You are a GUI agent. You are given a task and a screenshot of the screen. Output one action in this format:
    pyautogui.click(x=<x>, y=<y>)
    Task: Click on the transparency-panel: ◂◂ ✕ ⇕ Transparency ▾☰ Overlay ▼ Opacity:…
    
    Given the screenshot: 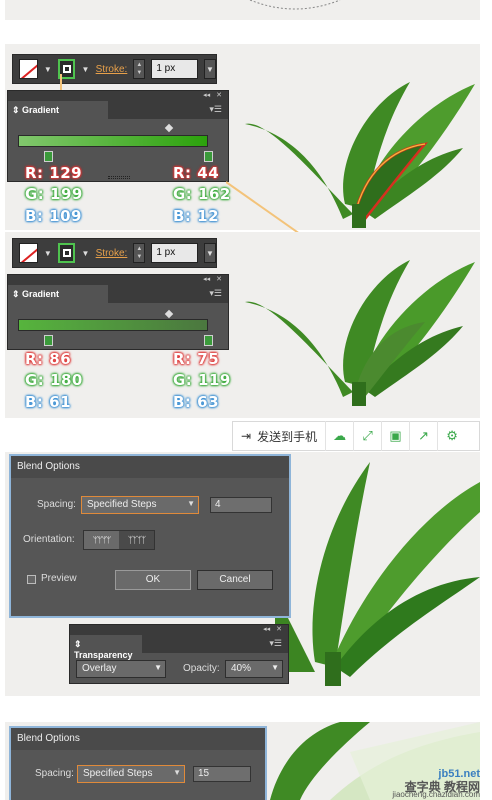 What is the action you would take?
    pyautogui.click(x=179, y=654)
    